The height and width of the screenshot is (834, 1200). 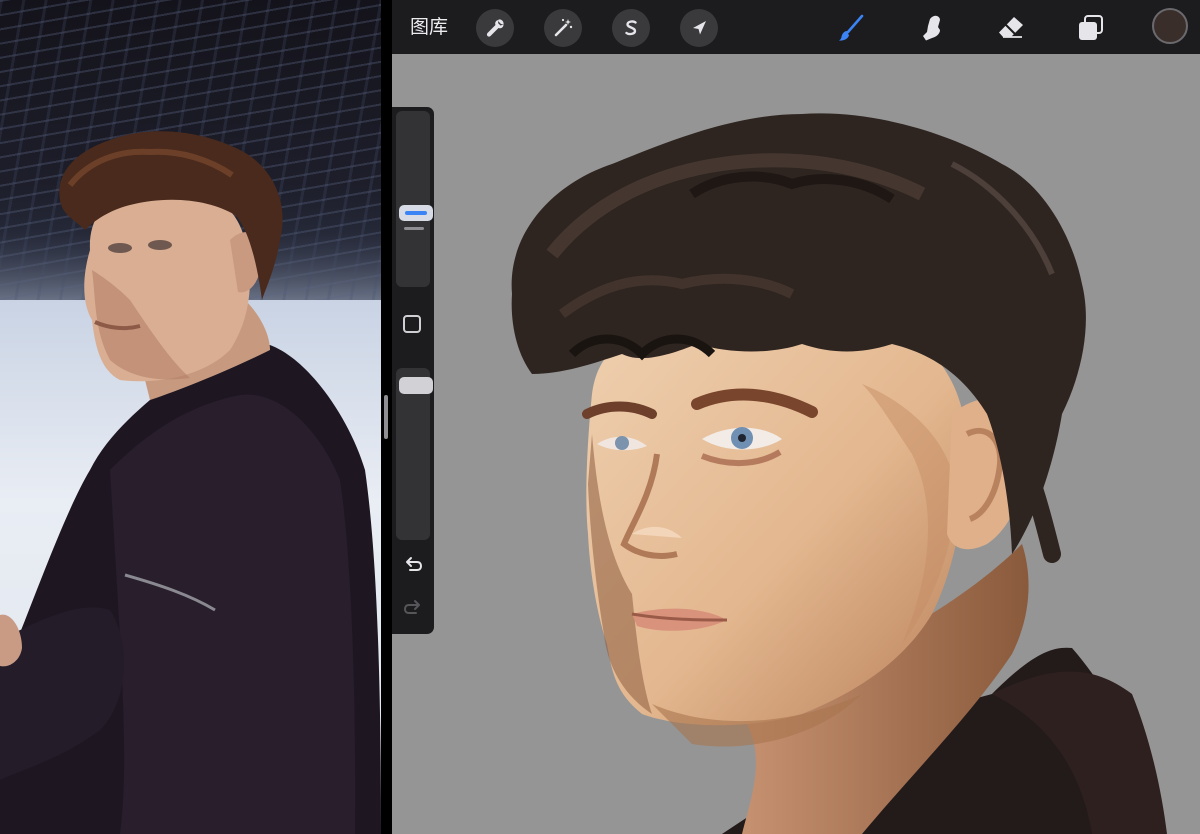 What do you see at coordinates (414, 454) in the screenshot?
I see `opacity-slider` at bounding box center [414, 454].